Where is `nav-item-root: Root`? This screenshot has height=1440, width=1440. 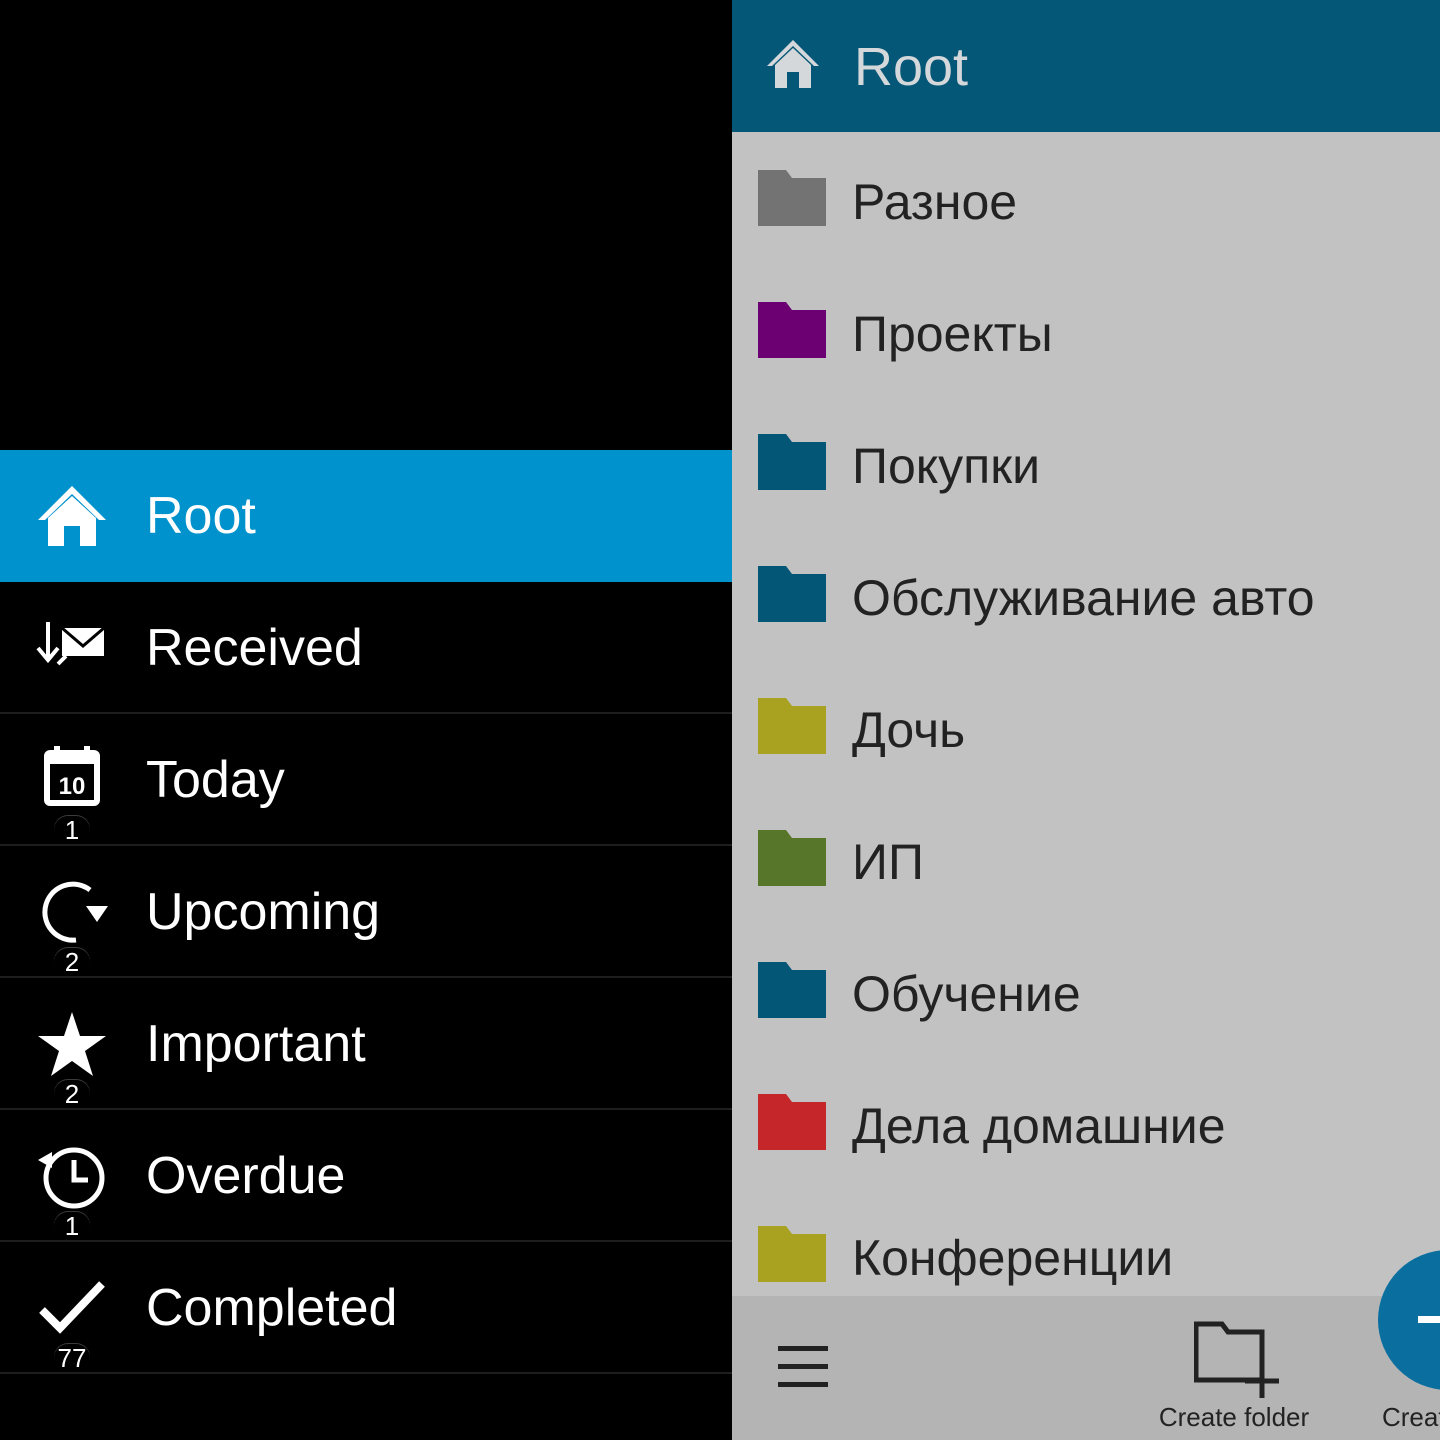
nav-item-root: Root is located at coordinates (366, 516).